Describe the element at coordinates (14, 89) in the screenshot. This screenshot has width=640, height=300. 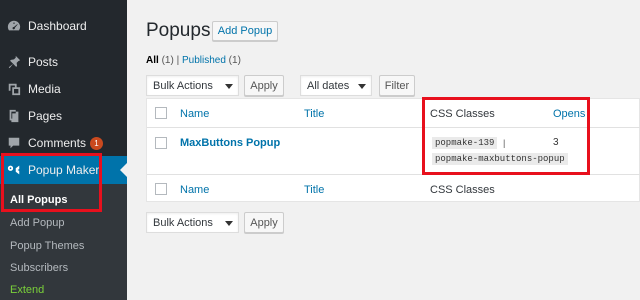
I see `media-icon` at that location.